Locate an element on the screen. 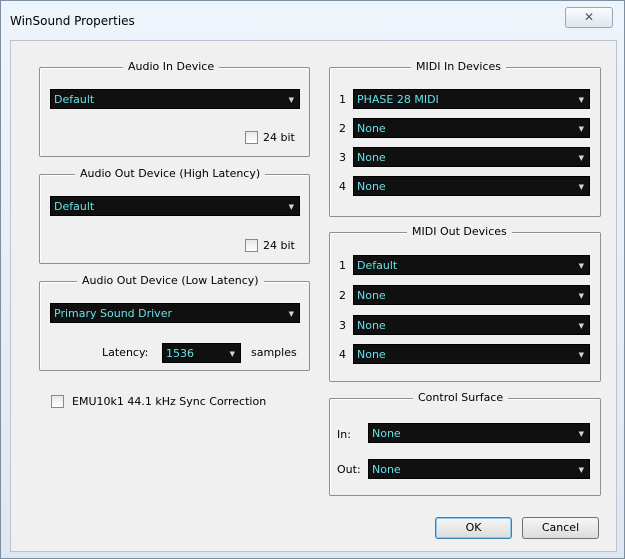  close-icon: ✕ is located at coordinates (589, 17).